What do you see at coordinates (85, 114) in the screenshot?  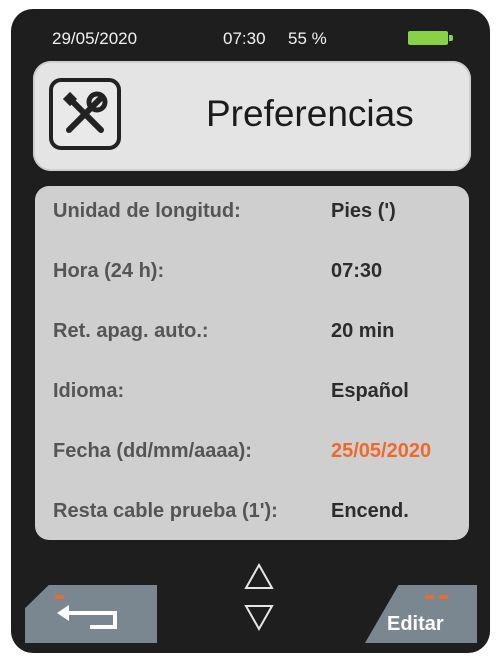 I see `tools-icon` at bounding box center [85, 114].